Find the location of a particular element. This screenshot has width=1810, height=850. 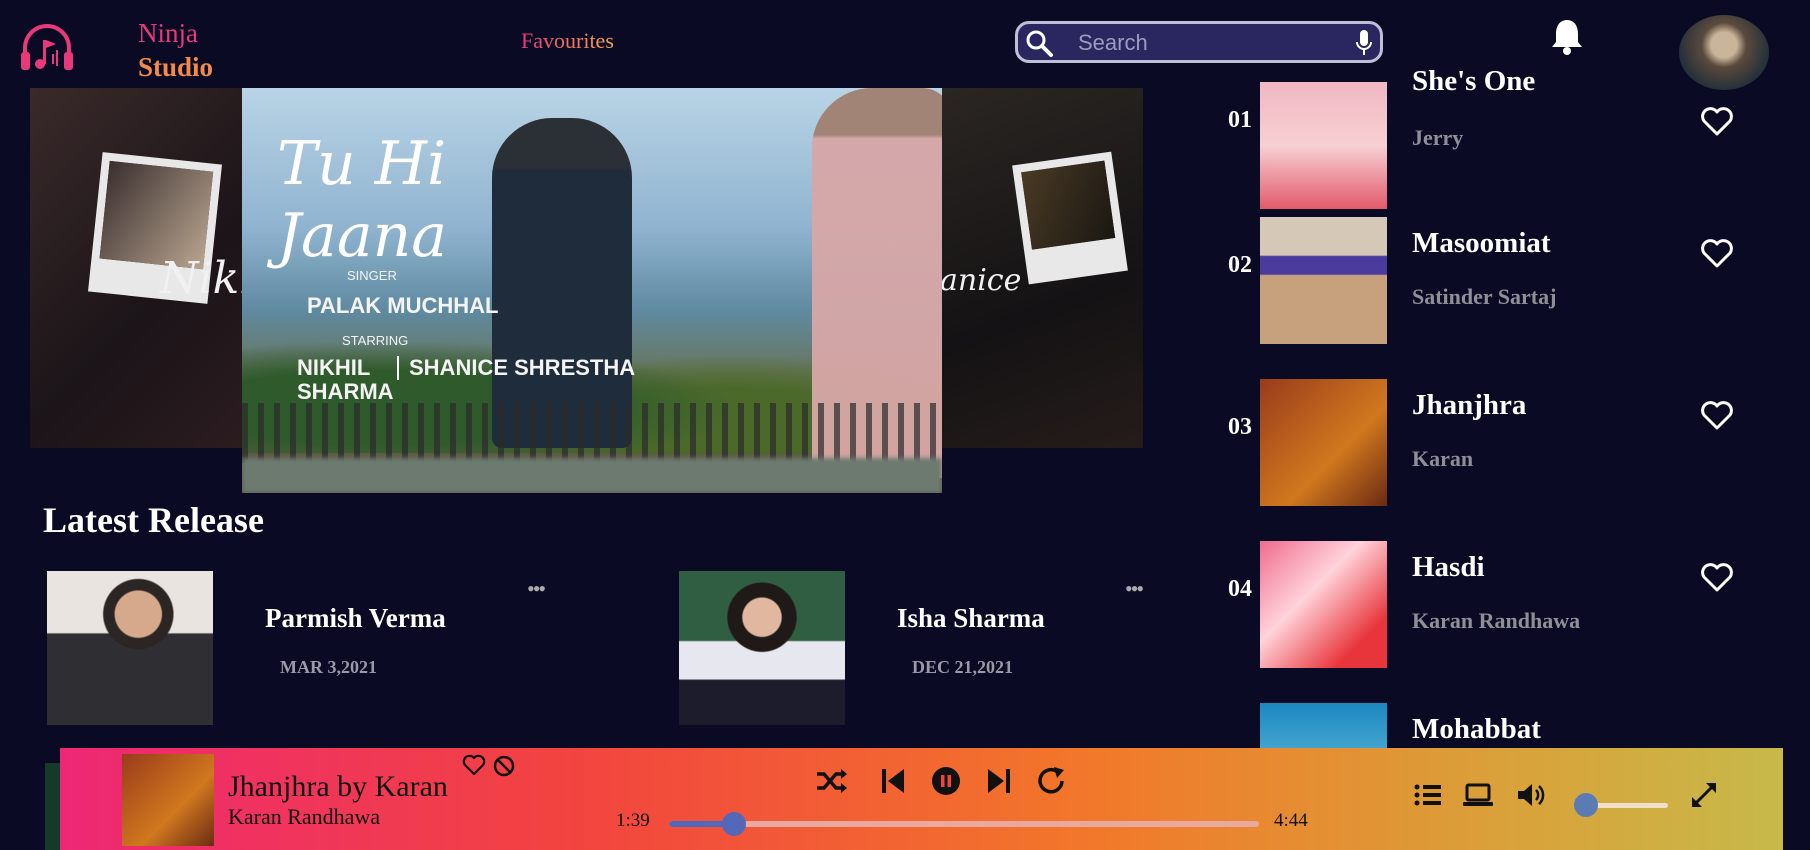

repeat-icon is located at coordinates (1052, 781).